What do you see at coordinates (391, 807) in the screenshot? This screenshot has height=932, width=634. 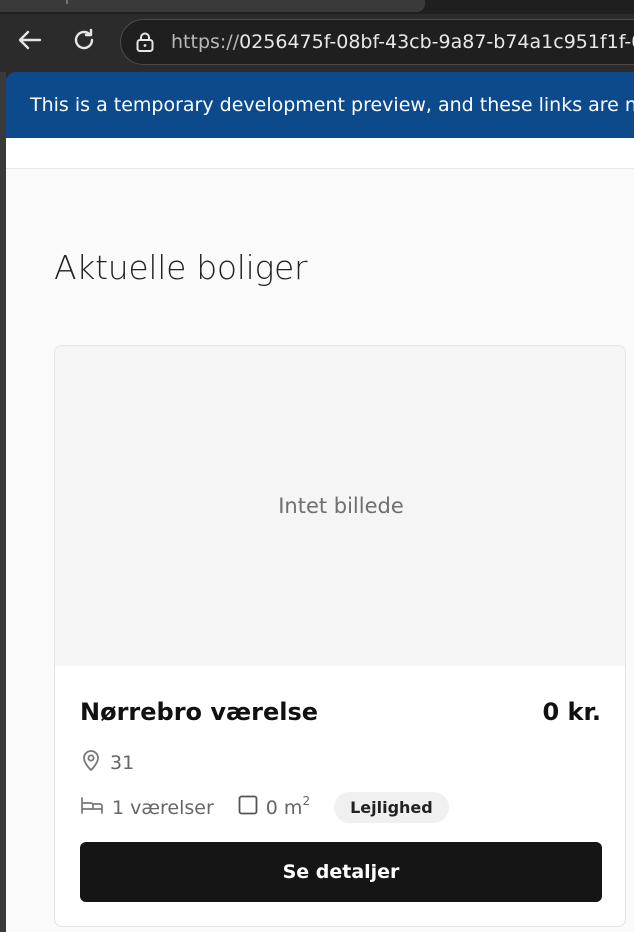 I see `property-type-badge: Lejlighed` at bounding box center [391, 807].